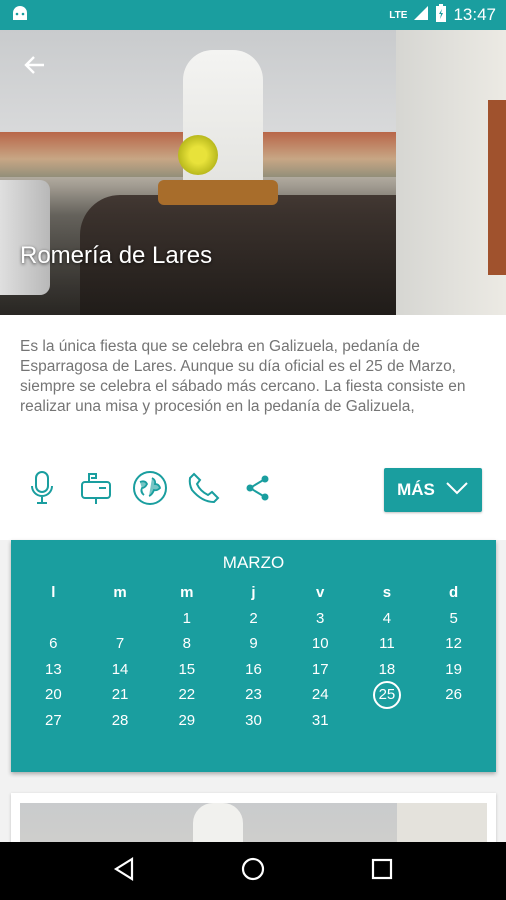 The height and width of the screenshot is (900, 506). I want to click on calendar-day: 4, so click(387, 619).